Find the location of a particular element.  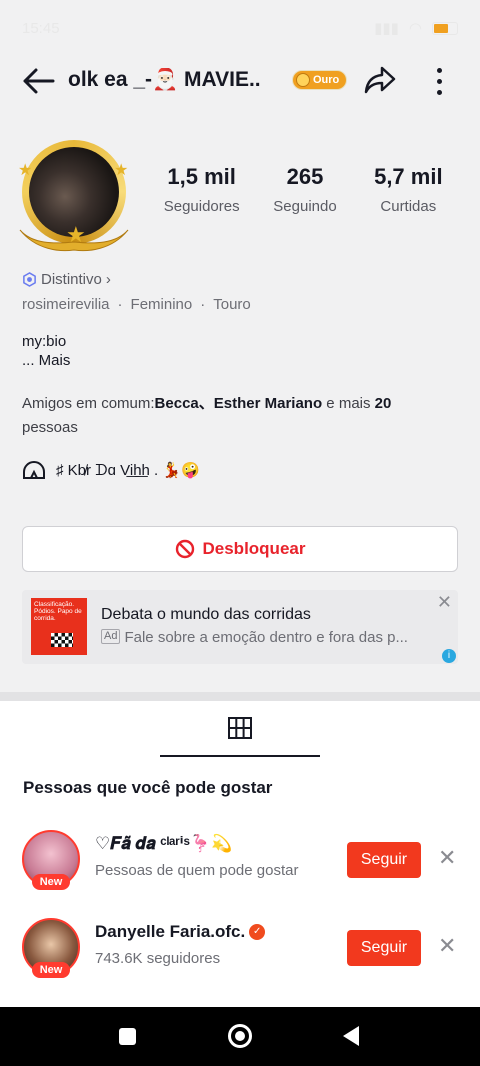

profile-link-text: ♯ Kb̸r ᗪɑ Vi͟h͟h . 💃🤪 is located at coordinates (128, 470).